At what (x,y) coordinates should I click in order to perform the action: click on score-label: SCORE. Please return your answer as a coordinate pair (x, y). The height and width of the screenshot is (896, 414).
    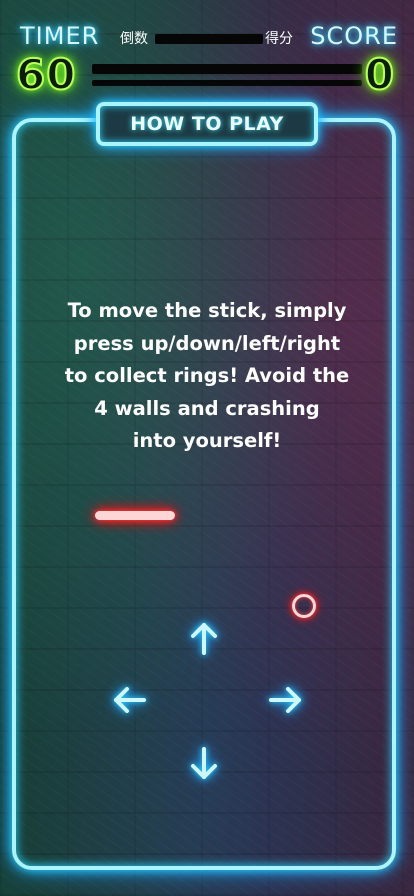
    Looking at the image, I should click on (354, 36).